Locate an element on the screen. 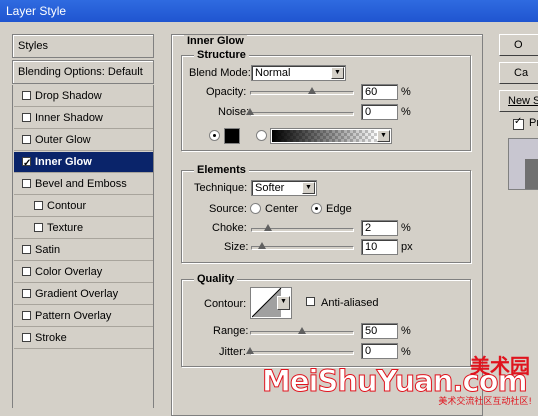  style-item-label: Color Overlay is located at coordinates (69, 272).